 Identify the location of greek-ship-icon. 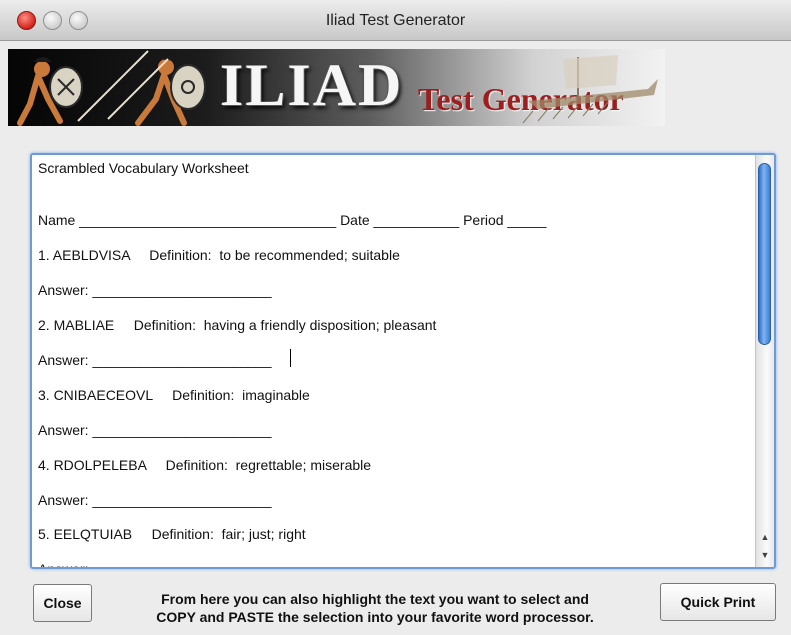
(590, 89).